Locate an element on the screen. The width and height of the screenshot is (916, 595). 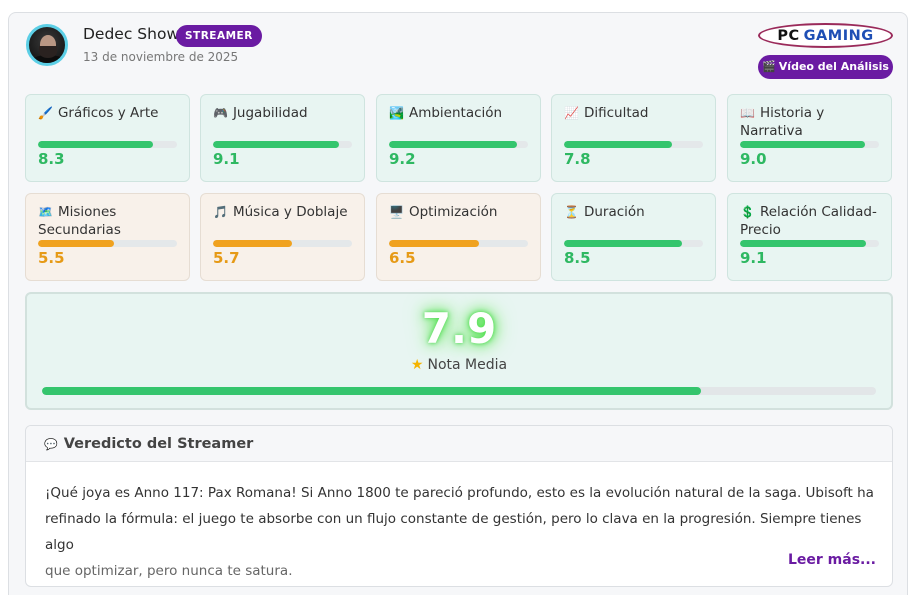
rating-label-text: Gráficos y Arte is located at coordinates (108, 113).